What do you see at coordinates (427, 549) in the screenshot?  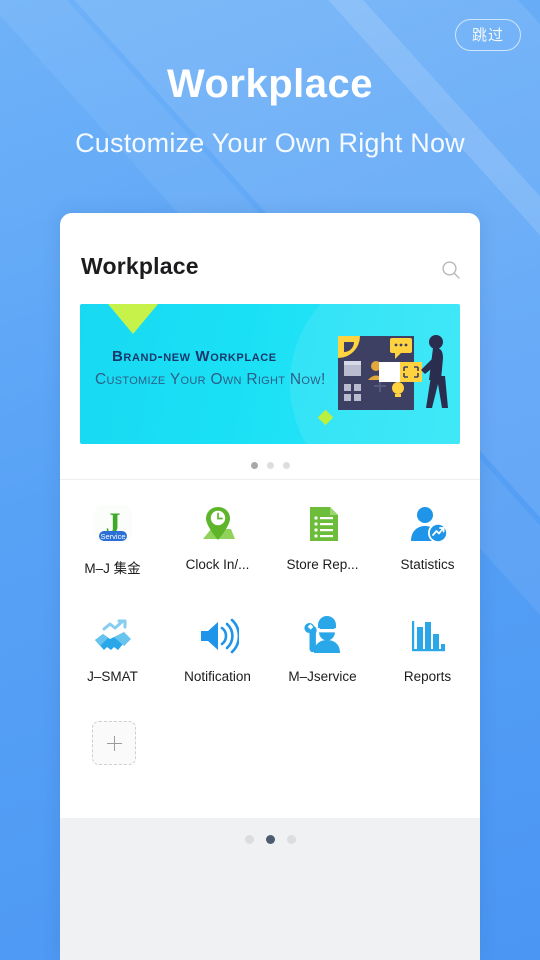 I see `app-tile-statistics: Statistics` at bounding box center [427, 549].